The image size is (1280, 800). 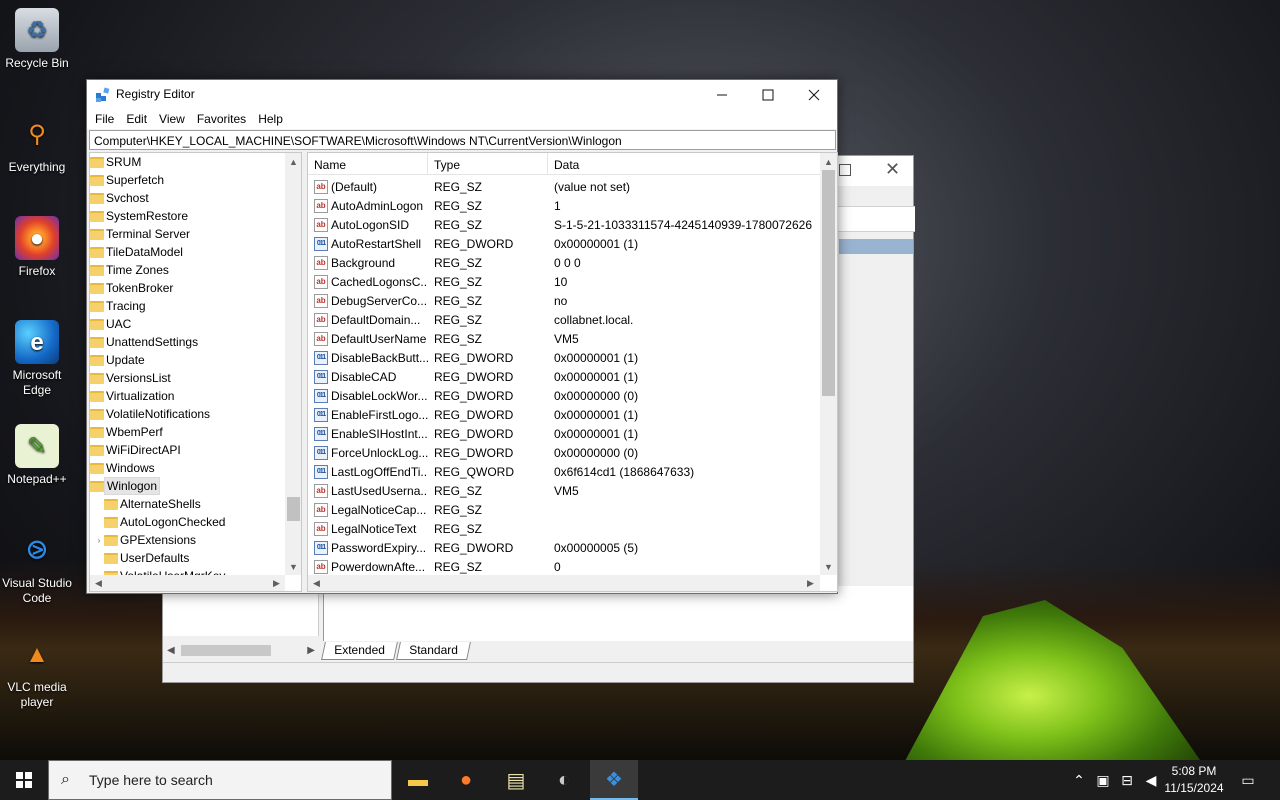 I want to click on menu-help: Help, so click(x=270, y=119).